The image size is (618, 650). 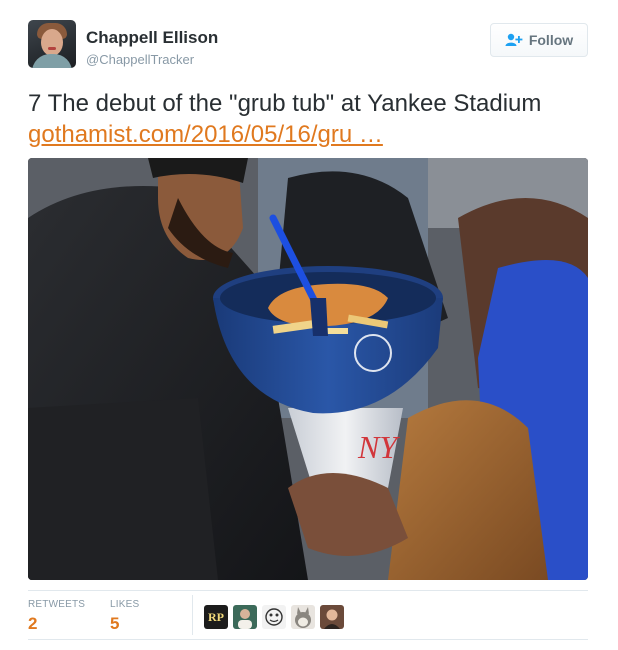 What do you see at coordinates (57, 604) in the screenshot?
I see `retweets-label: RETWEETS` at bounding box center [57, 604].